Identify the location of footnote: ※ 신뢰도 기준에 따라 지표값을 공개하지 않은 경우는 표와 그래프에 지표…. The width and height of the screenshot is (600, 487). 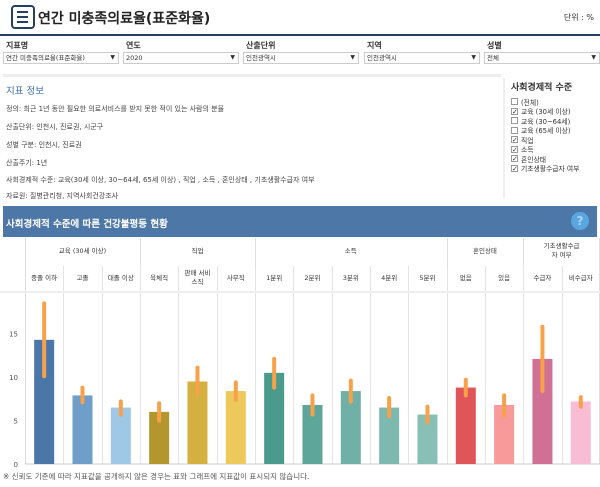
(156, 476).